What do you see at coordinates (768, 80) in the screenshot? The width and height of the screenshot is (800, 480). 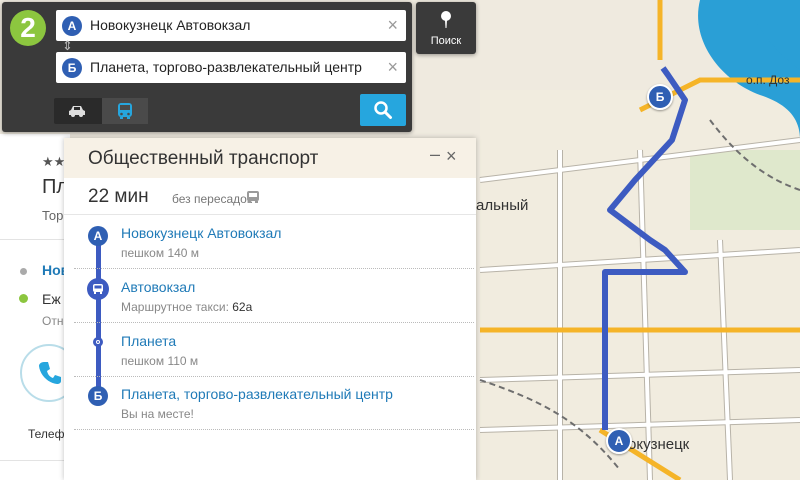 I see `map-label-station: о.п. Доз` at bounding box center [768, 80].